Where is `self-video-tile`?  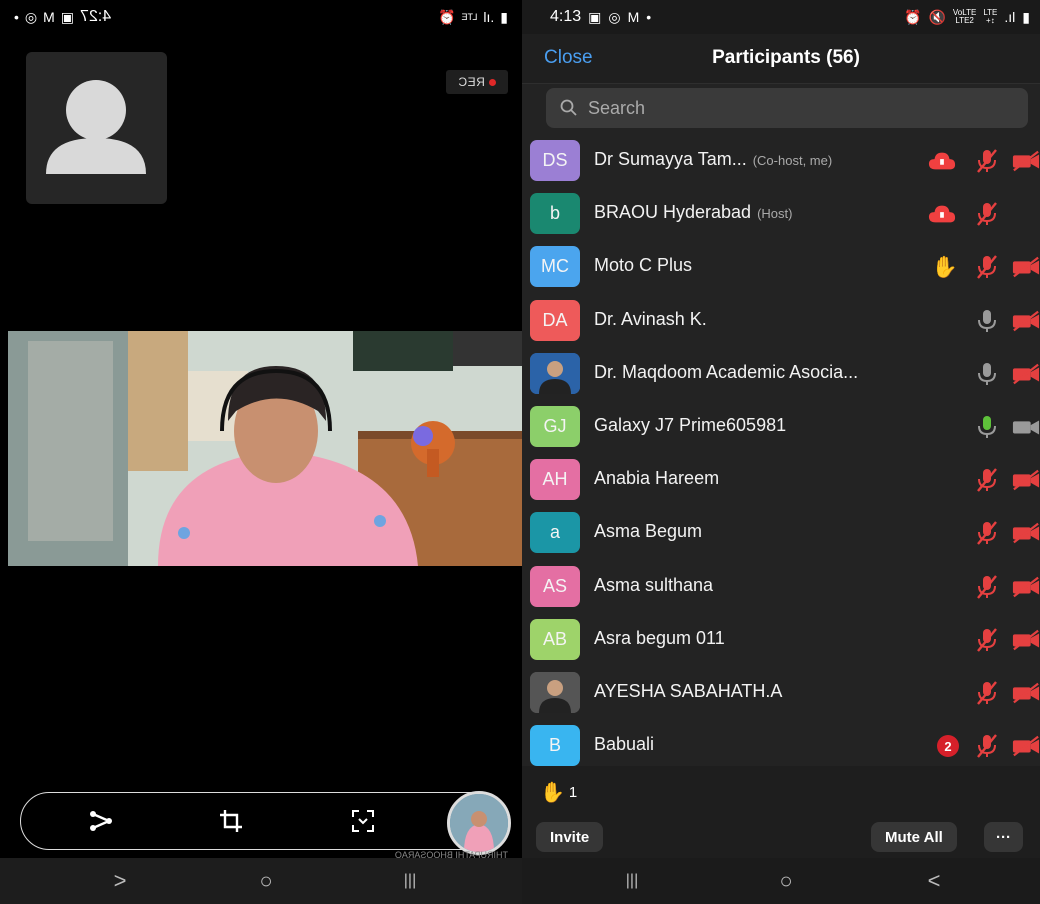
self-video-tile is located at coordinates (96, 128).